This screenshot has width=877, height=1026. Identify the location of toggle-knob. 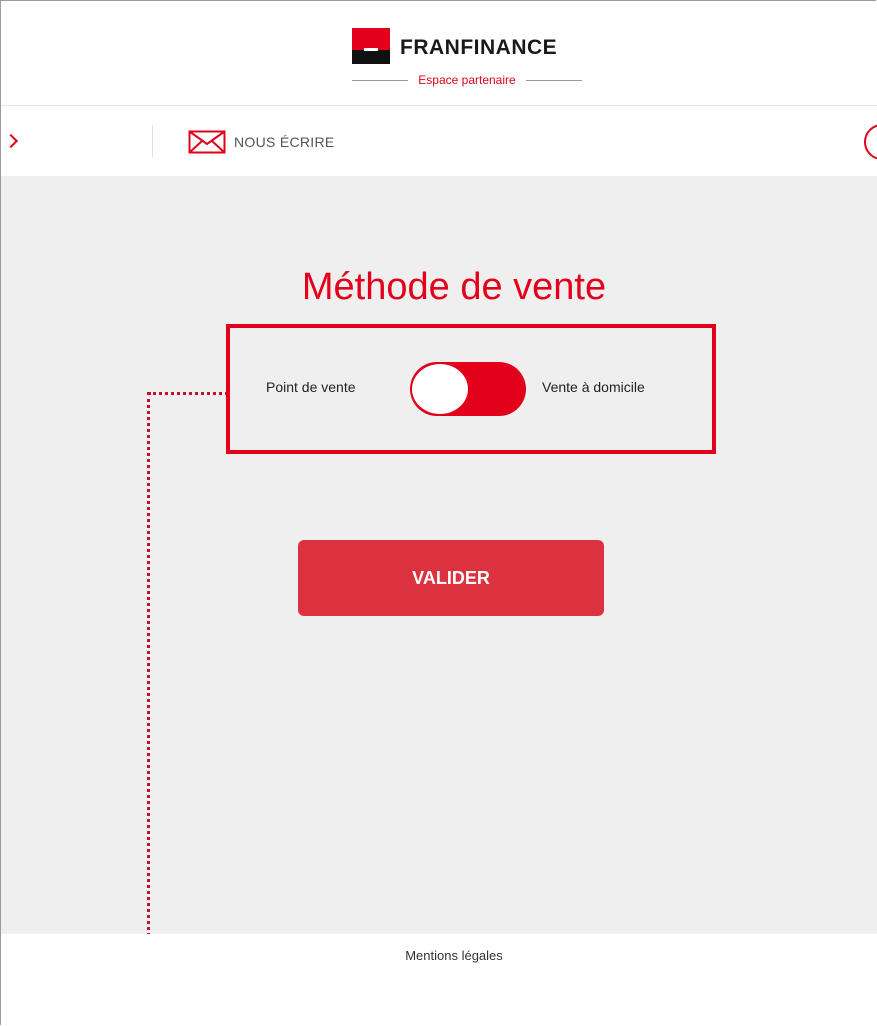
(440, 389).